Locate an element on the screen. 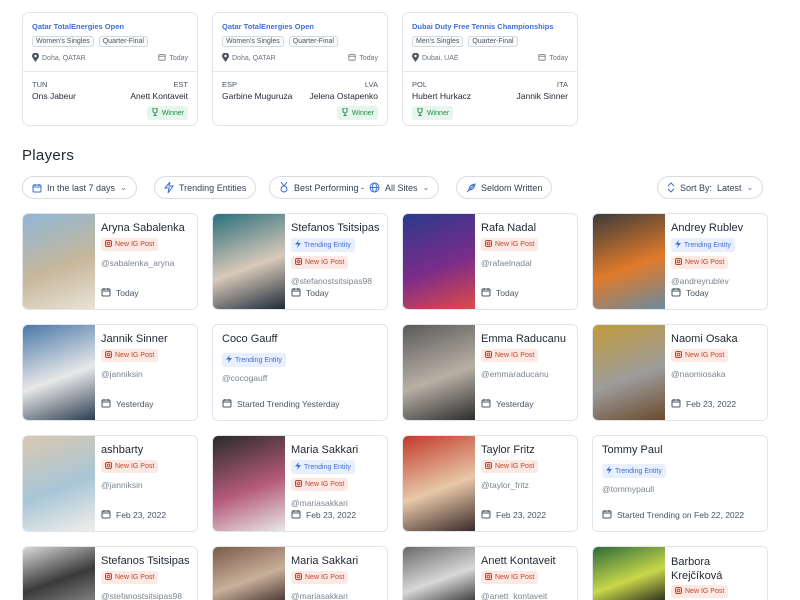 This screenshot has width=800, height=600. player-name: Tommy Paul is located at coordinates (632, 450).